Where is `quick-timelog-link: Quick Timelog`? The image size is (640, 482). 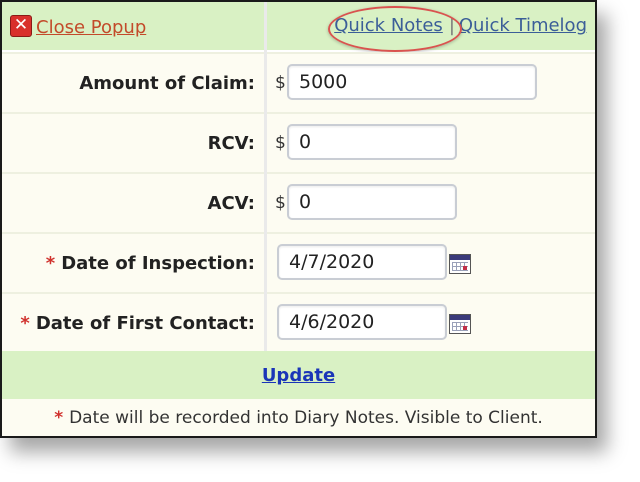 quick-timelog-link: Quick Timelog is located at coordinates (523, 25).